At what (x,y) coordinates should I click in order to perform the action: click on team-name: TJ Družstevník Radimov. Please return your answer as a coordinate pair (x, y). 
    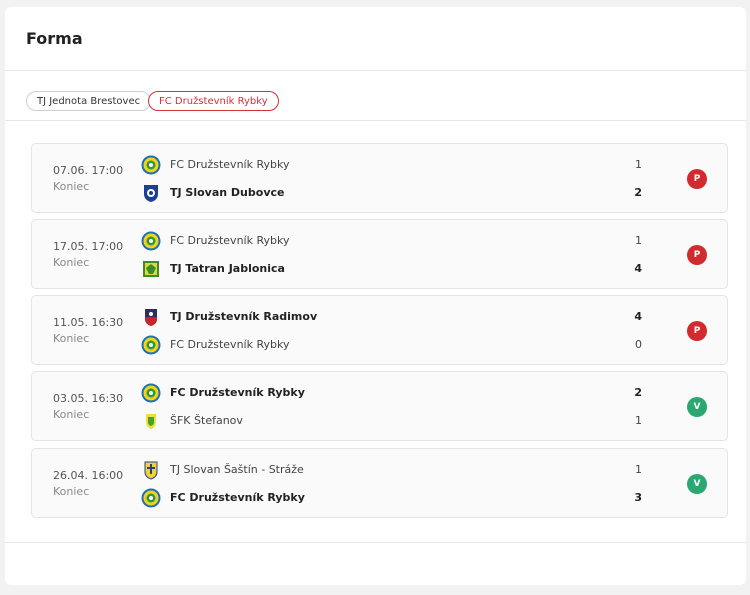
    Looking at the image, I should click on (244, 316).